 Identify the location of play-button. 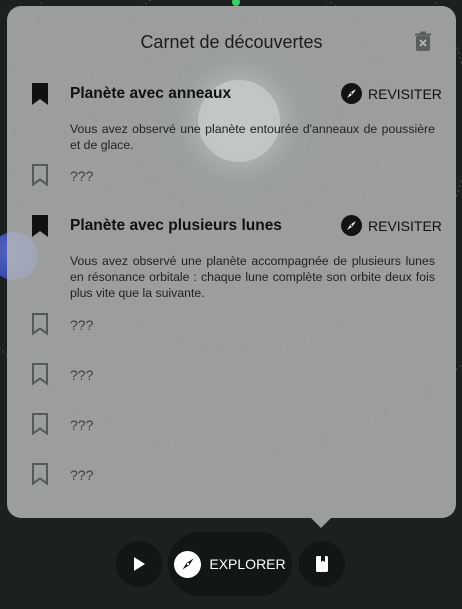
(139, 564).